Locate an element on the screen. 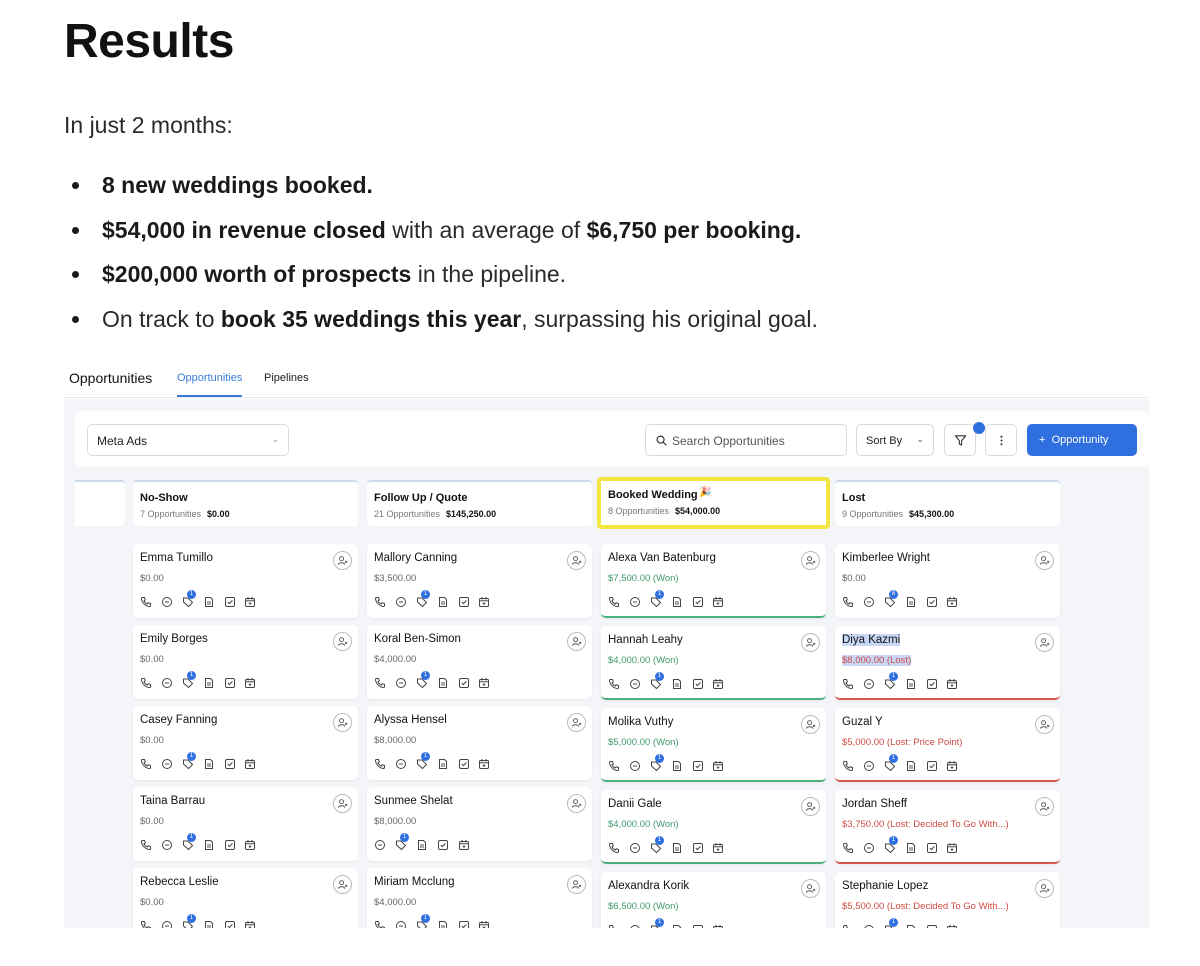  opportunity-card: Mallory Canning $3,500.00 1 is located at coordinates (479, 581).